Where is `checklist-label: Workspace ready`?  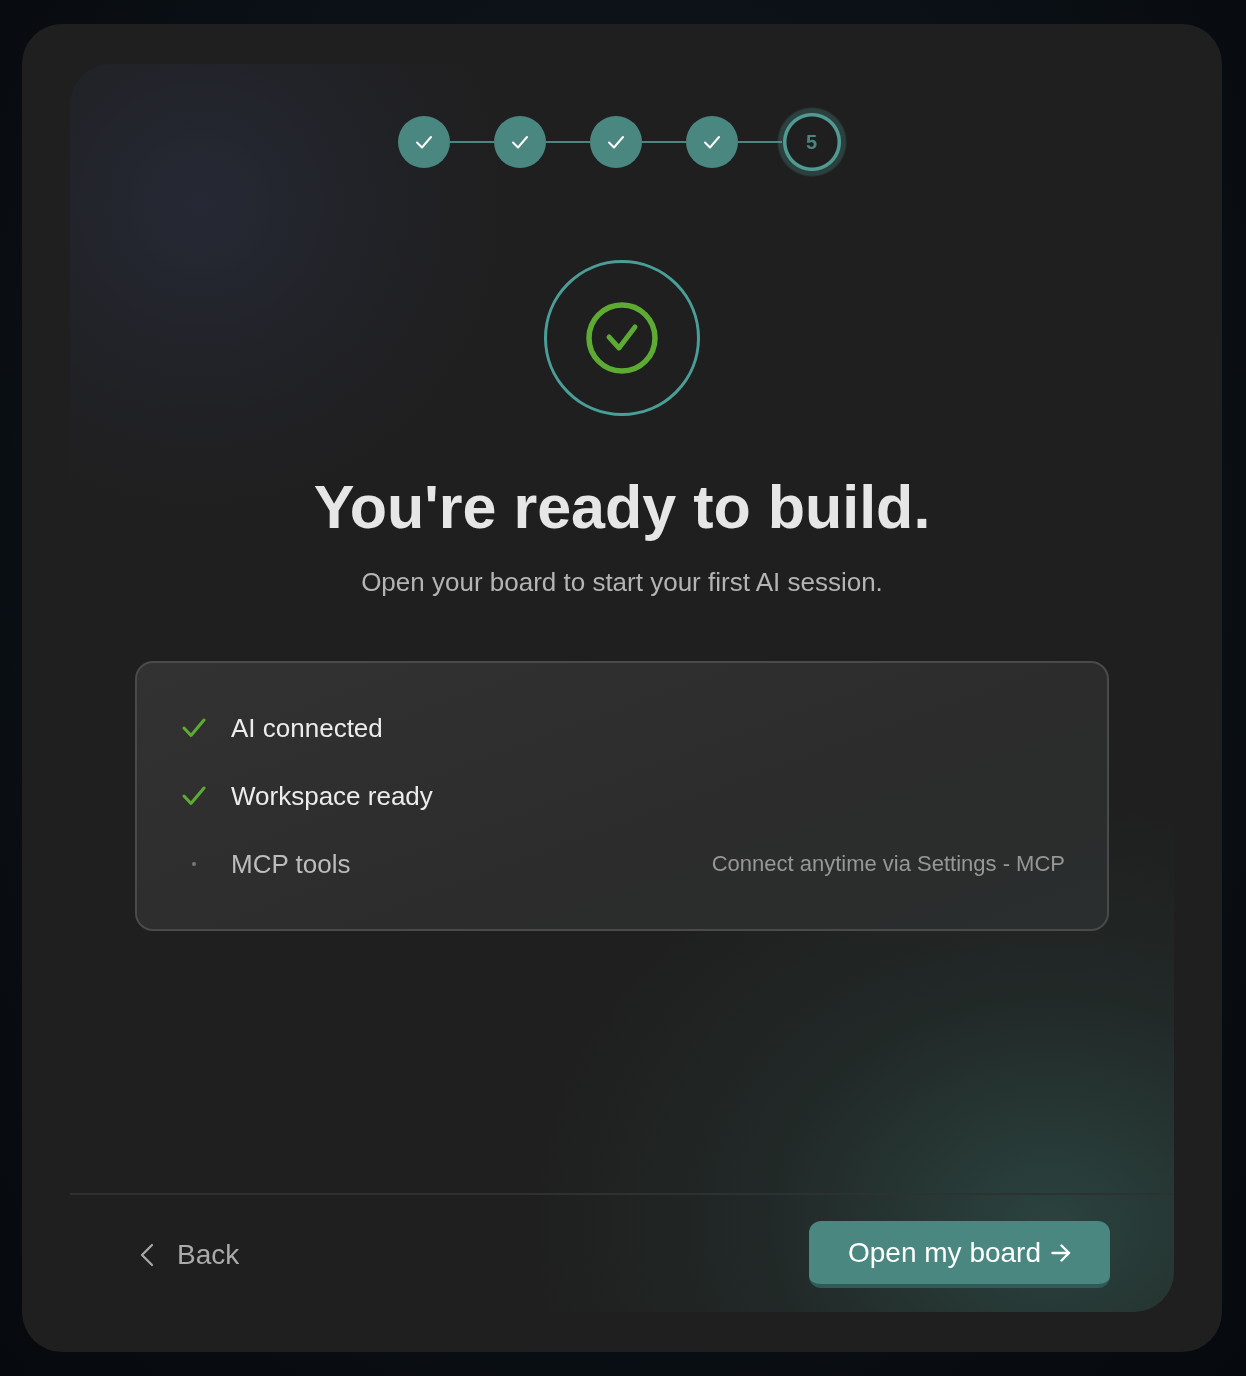
checklist-label: Workspace ready is located at coordinates (332, 796).